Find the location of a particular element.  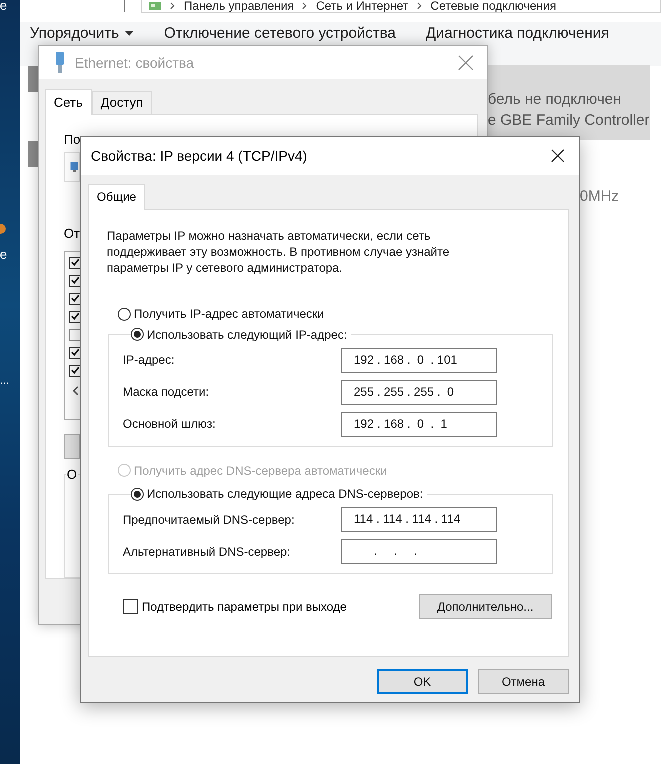

network-adapter-icon is located at coordinates (60, 63).